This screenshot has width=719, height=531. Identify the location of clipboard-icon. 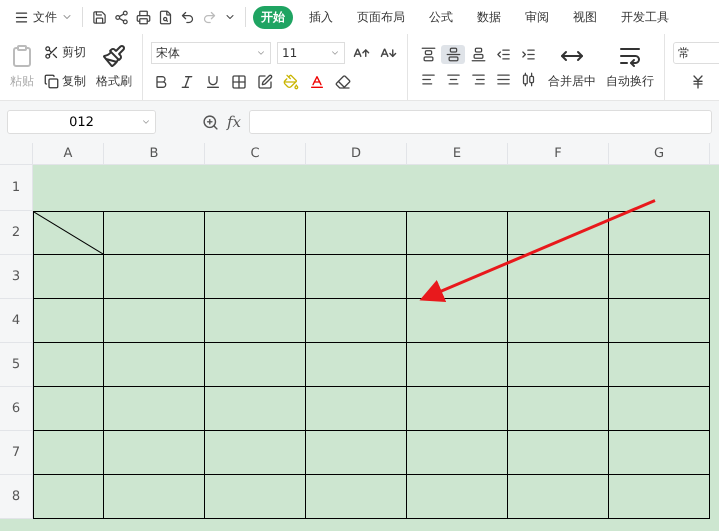
(22, 56).